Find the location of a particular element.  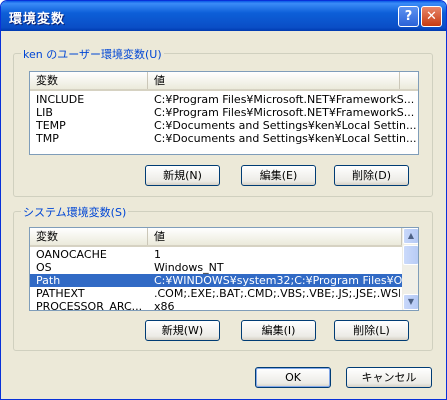

user-edit-button: 編集(E) is located at coordinates (278, 175).